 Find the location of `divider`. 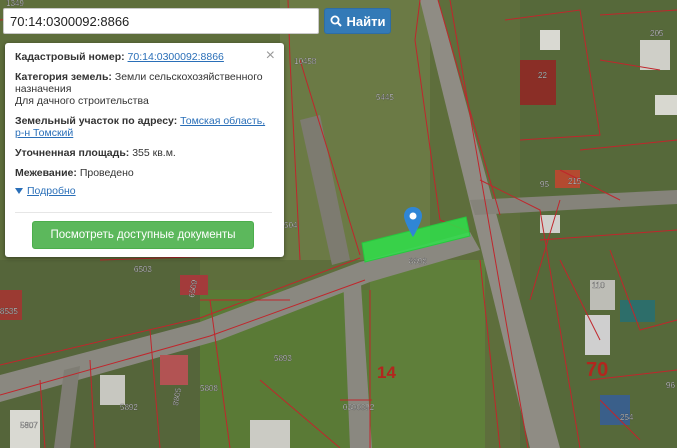

divider is located at coordinates (143, 212).